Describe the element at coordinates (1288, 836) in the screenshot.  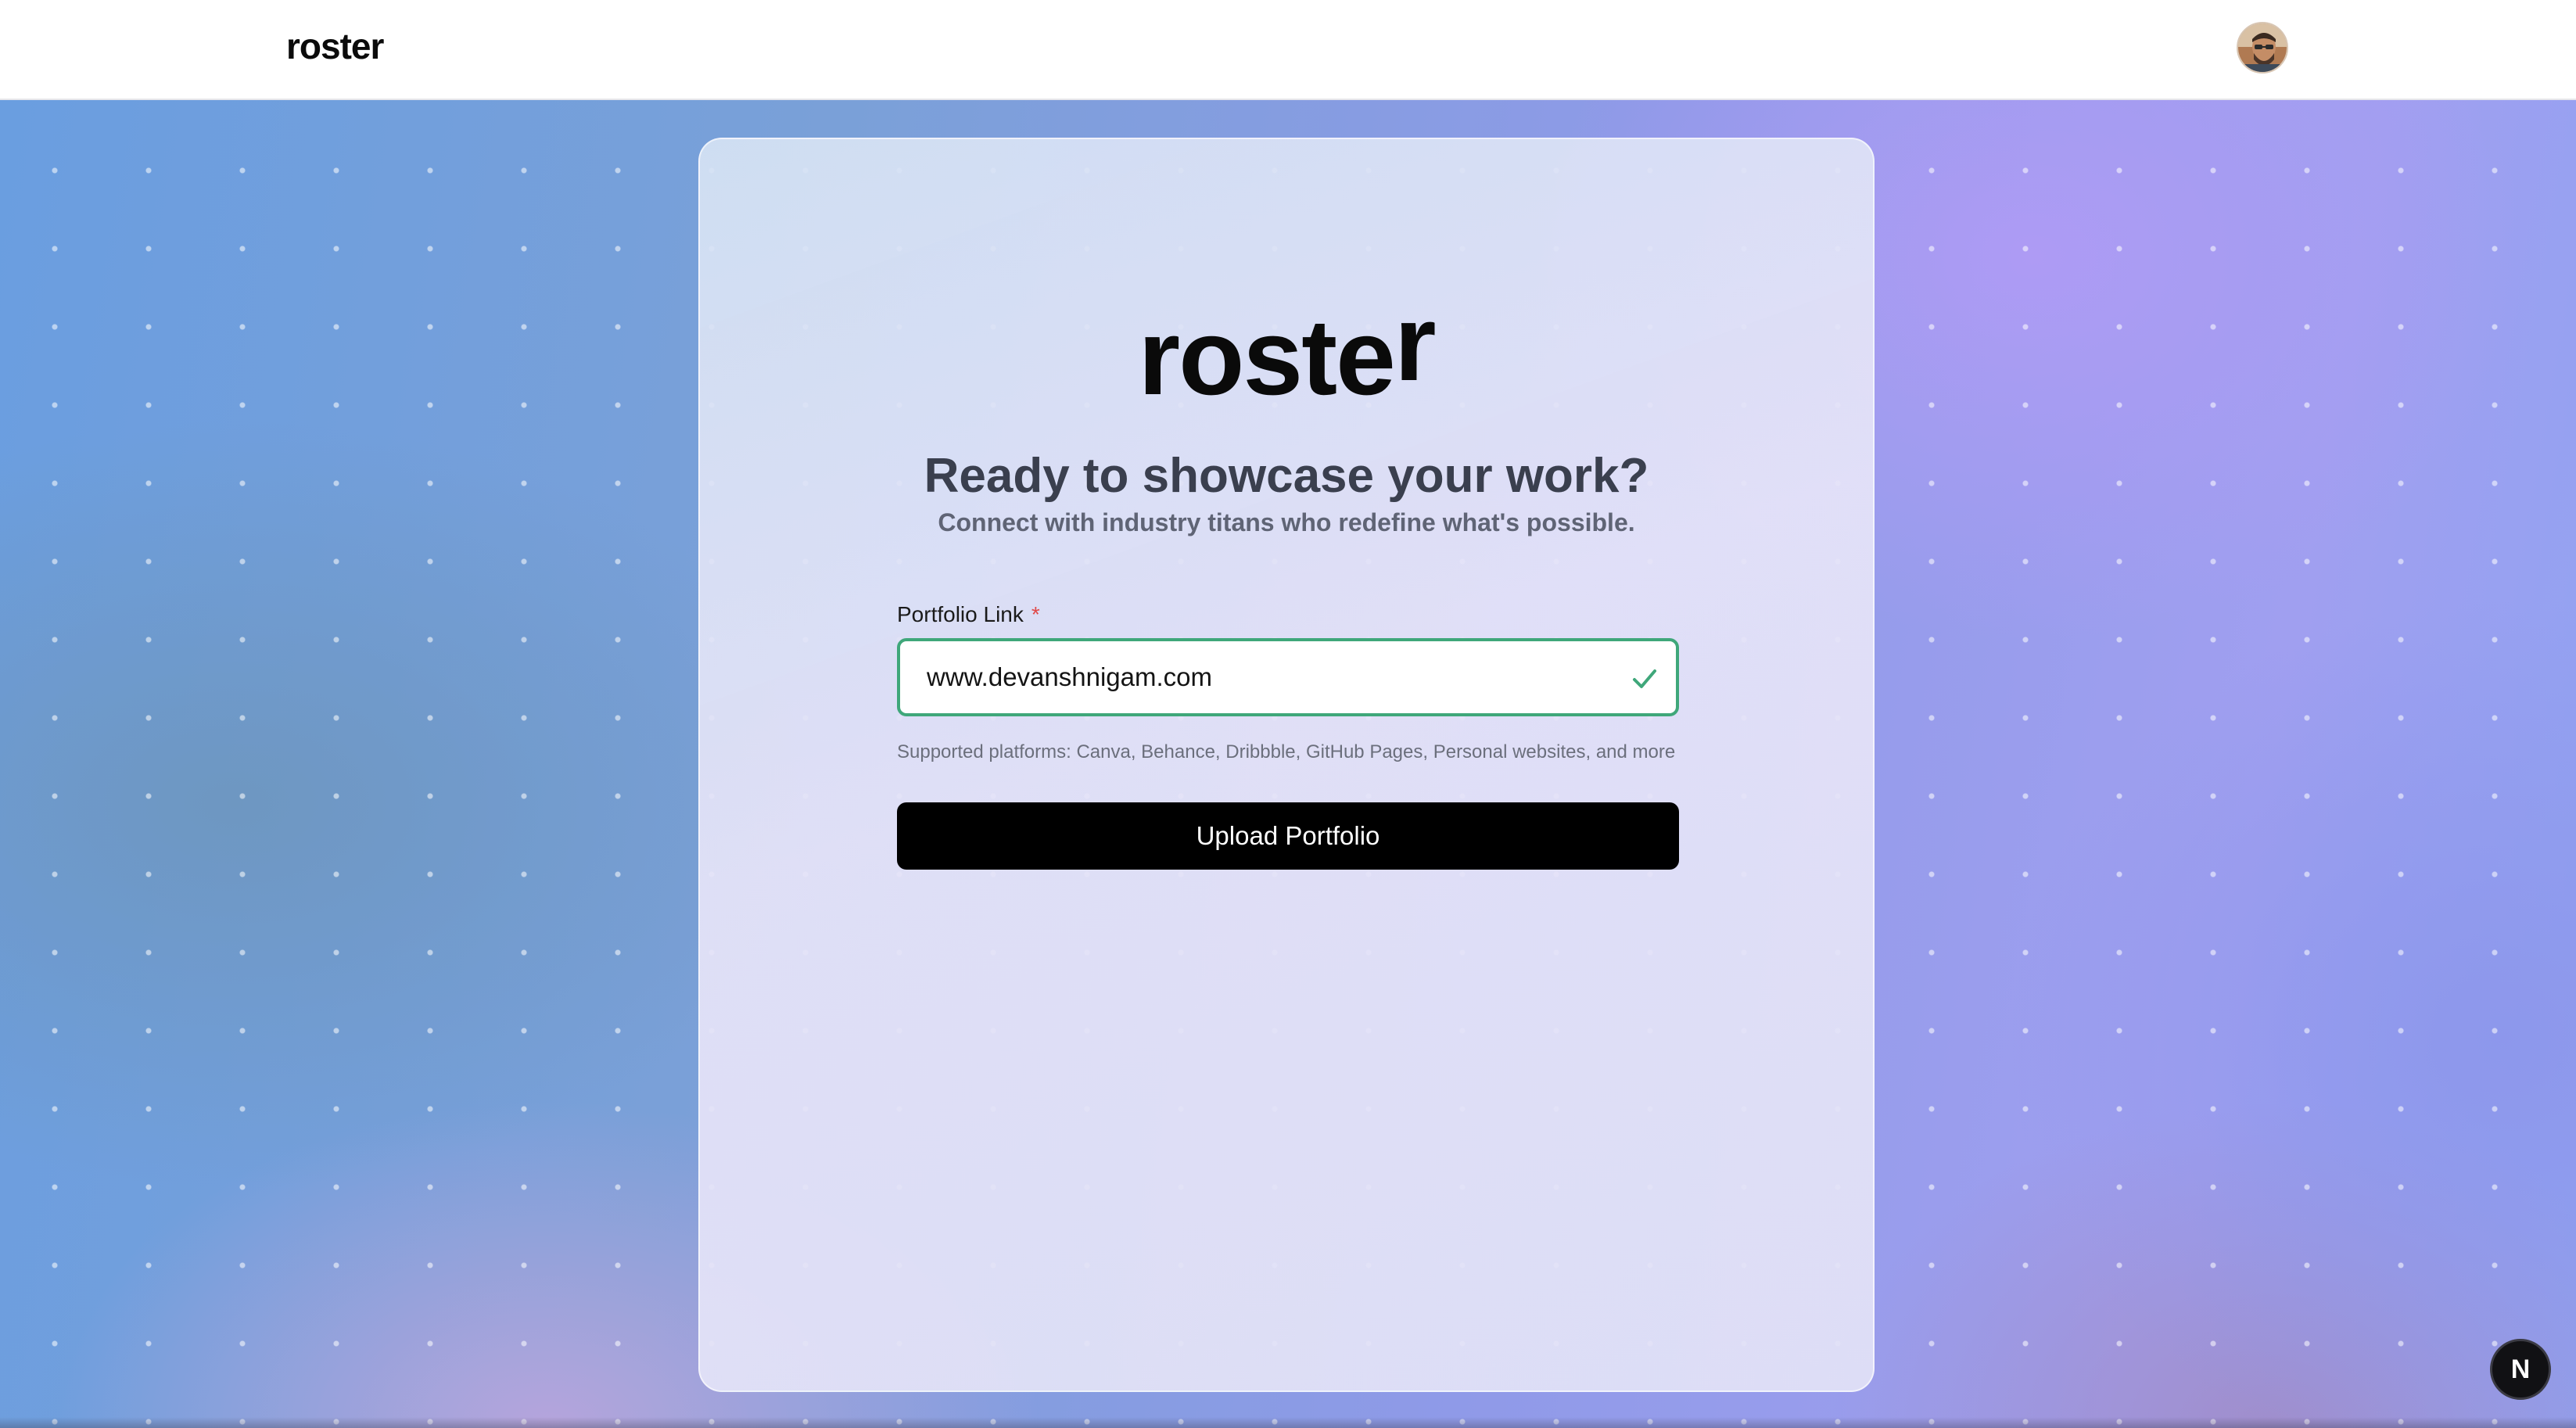
I see `upload-portfolio-button: Upload Portfolio` at that location.